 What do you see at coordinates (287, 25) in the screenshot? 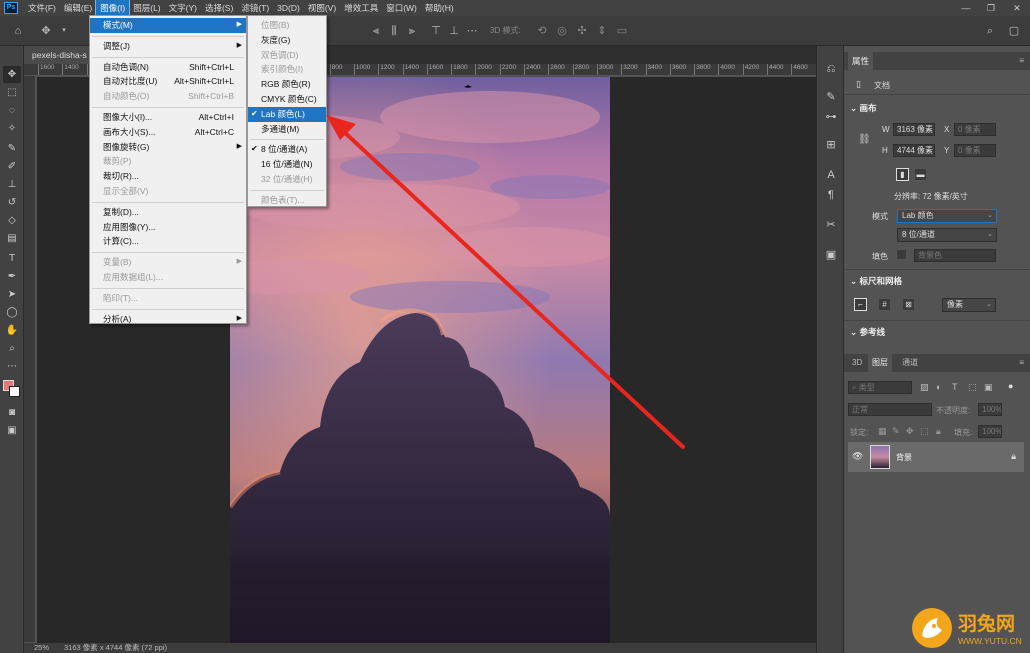
I see `mode-submenu-item: 位图(B)` at bounding box center [287, 25].